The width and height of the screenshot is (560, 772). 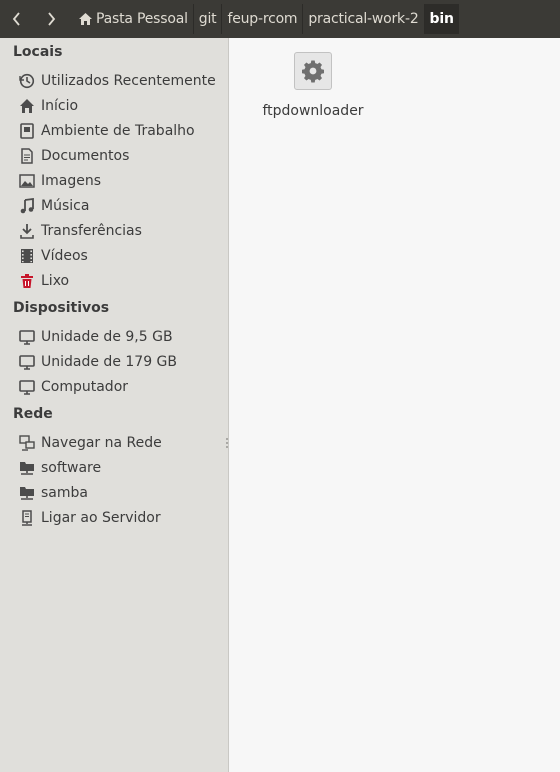 What do you see at coordinates (61, 308) in the screenshot?
I see `section-title-dispositivos: Dispositivos` at bounding box center [61, 308].